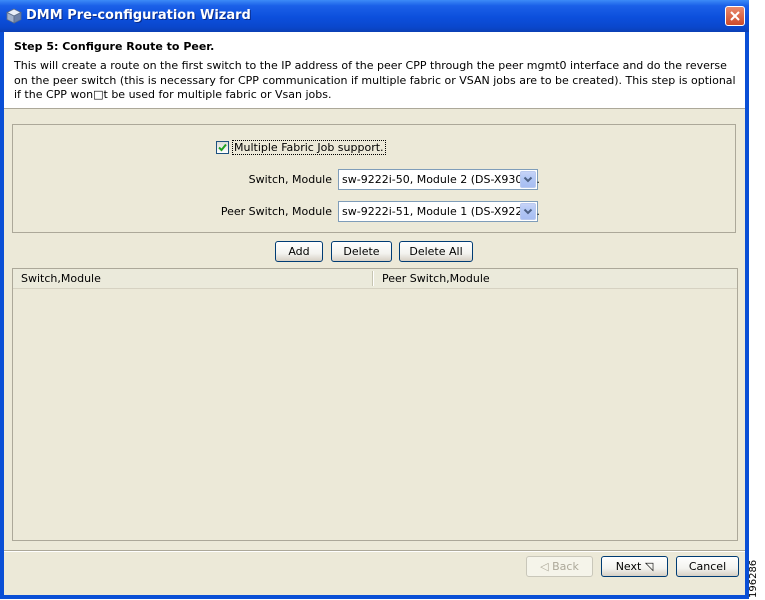 This screenshot has width=765, height=600. Describe the element at coordinates (634, 566) in the screenshot. I see `next-button: Next ◹` at that location.